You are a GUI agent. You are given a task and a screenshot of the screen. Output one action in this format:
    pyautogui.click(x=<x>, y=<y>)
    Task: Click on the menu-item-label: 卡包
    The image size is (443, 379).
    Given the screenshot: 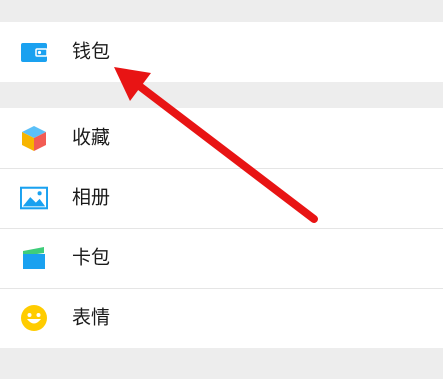 What is the action you would take?
    pyautogui.click(x=91, y=257)
    